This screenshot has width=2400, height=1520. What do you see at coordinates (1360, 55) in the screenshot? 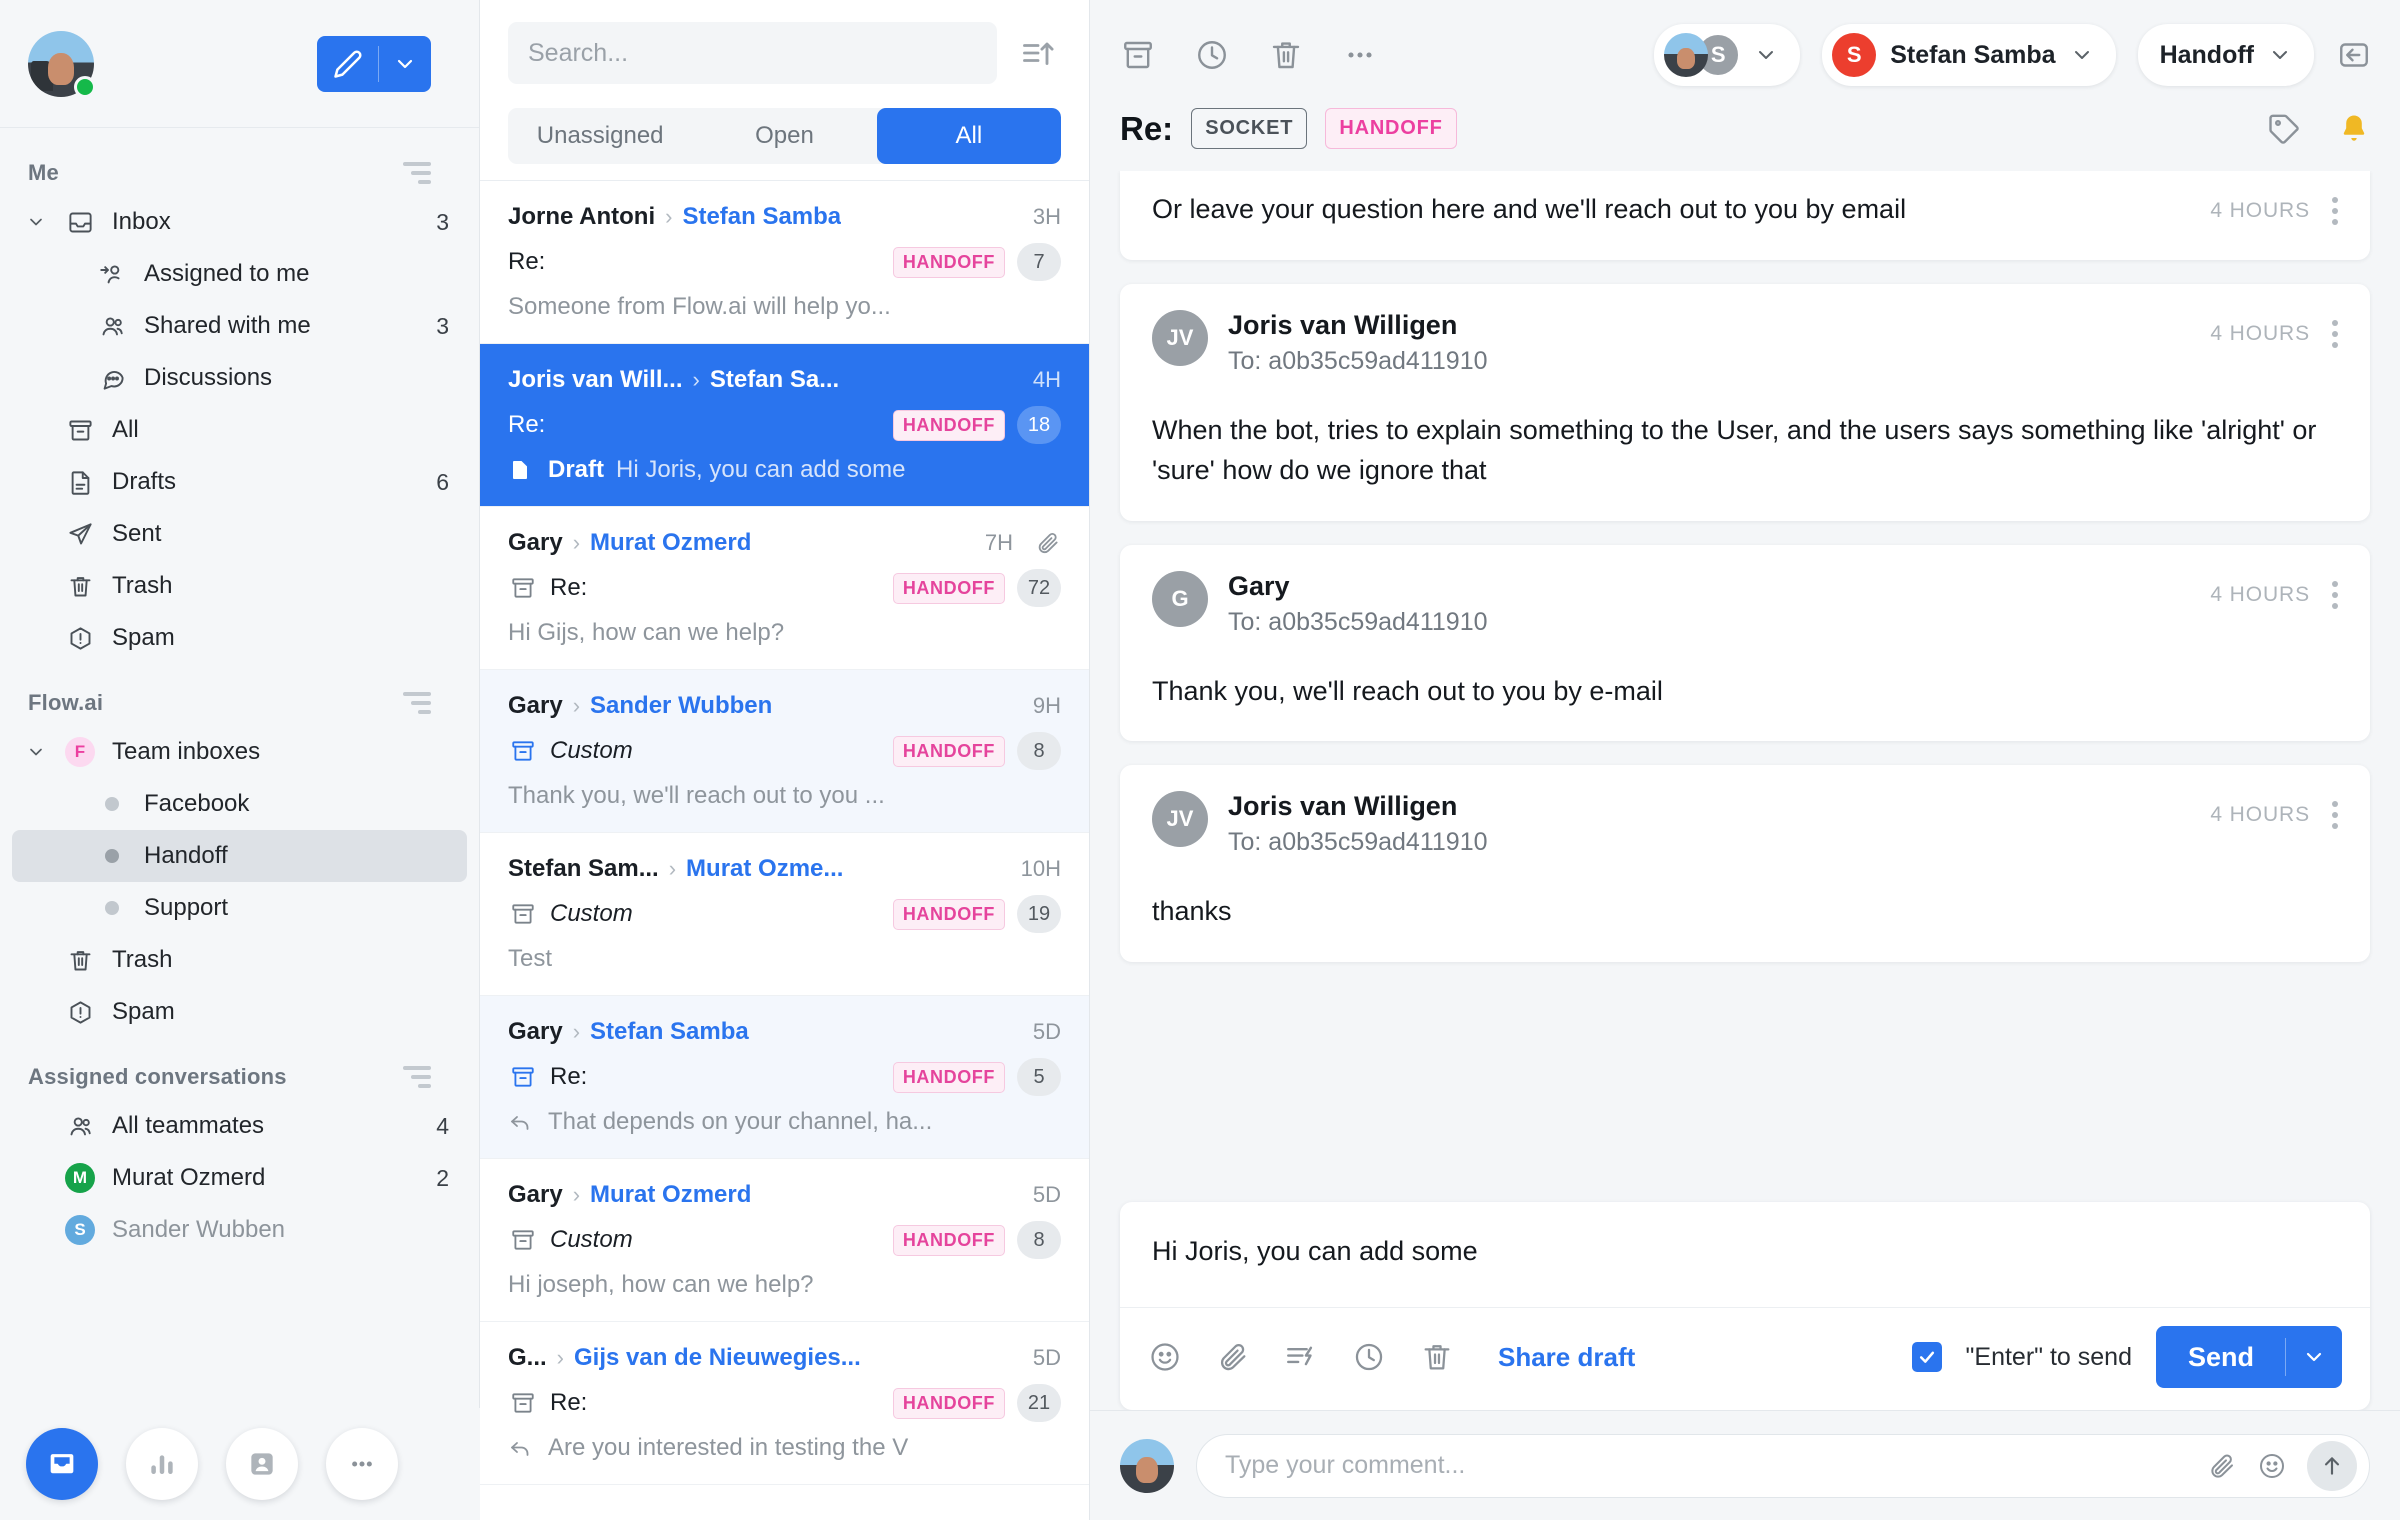
I see `more-options-button` at bounding box center [1360, 55].